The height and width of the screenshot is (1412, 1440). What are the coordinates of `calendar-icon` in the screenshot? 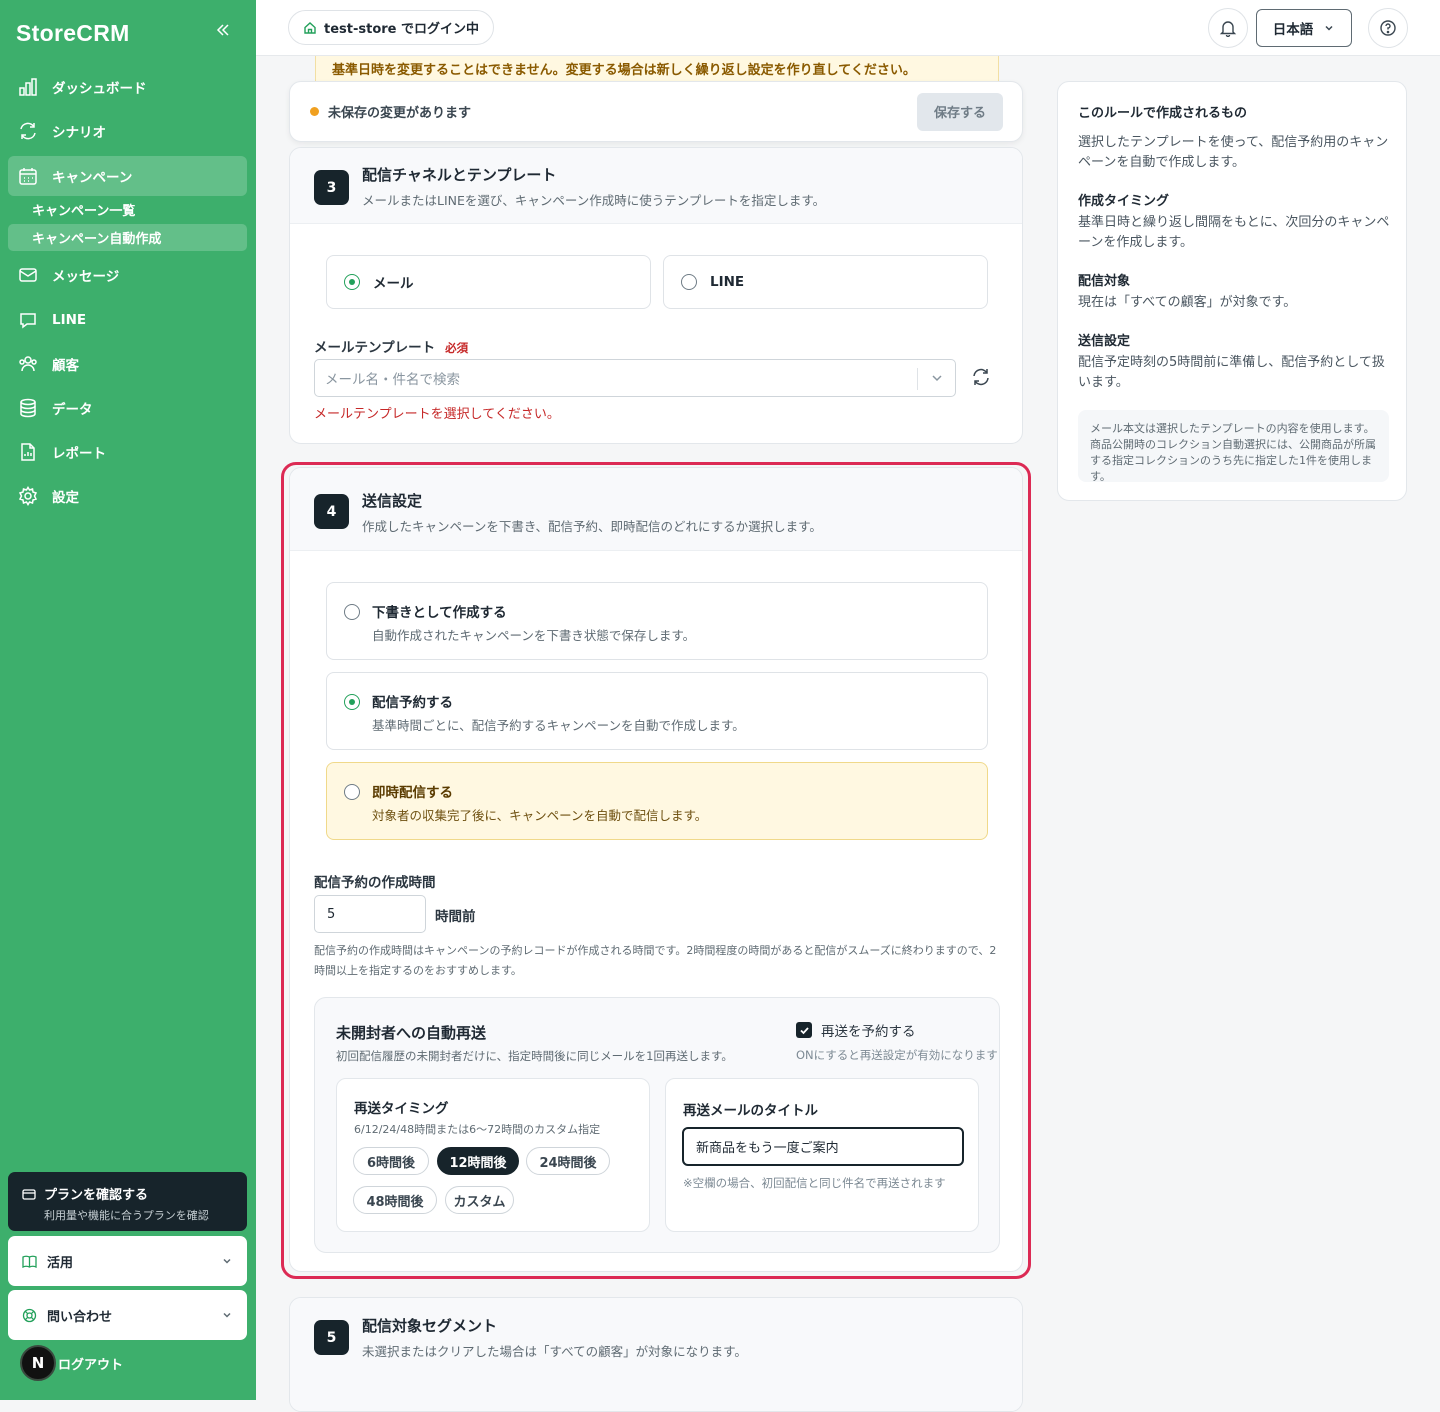 It's located at (28, 176).